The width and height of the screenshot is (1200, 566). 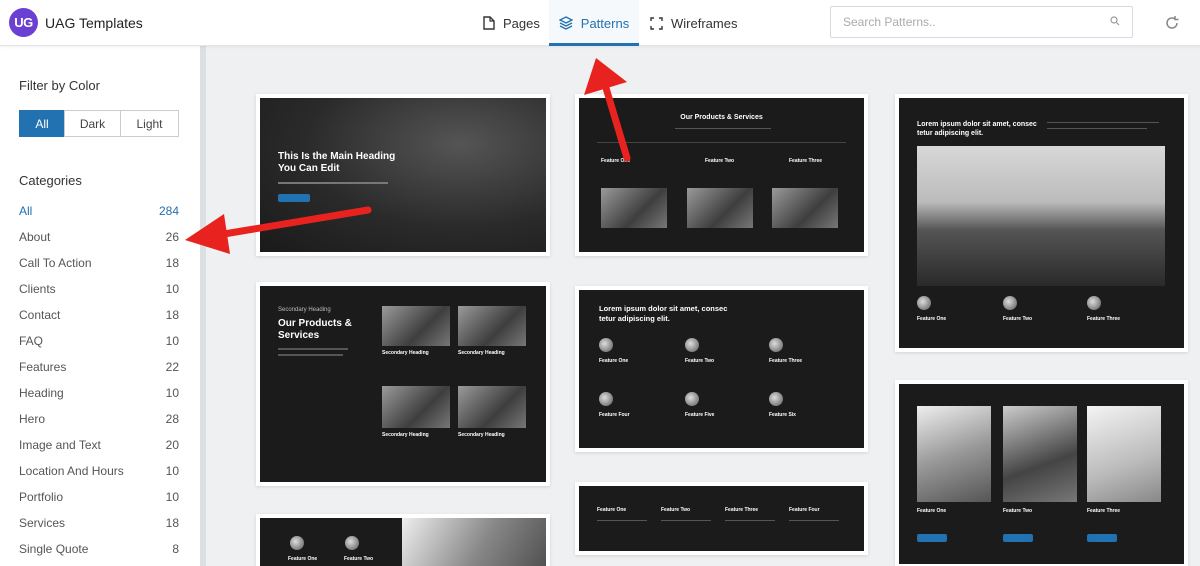 What do you see at coordinates (99, 243) in the screenshot?
I see `category-item: About 26` at bounding box center [99, 243].